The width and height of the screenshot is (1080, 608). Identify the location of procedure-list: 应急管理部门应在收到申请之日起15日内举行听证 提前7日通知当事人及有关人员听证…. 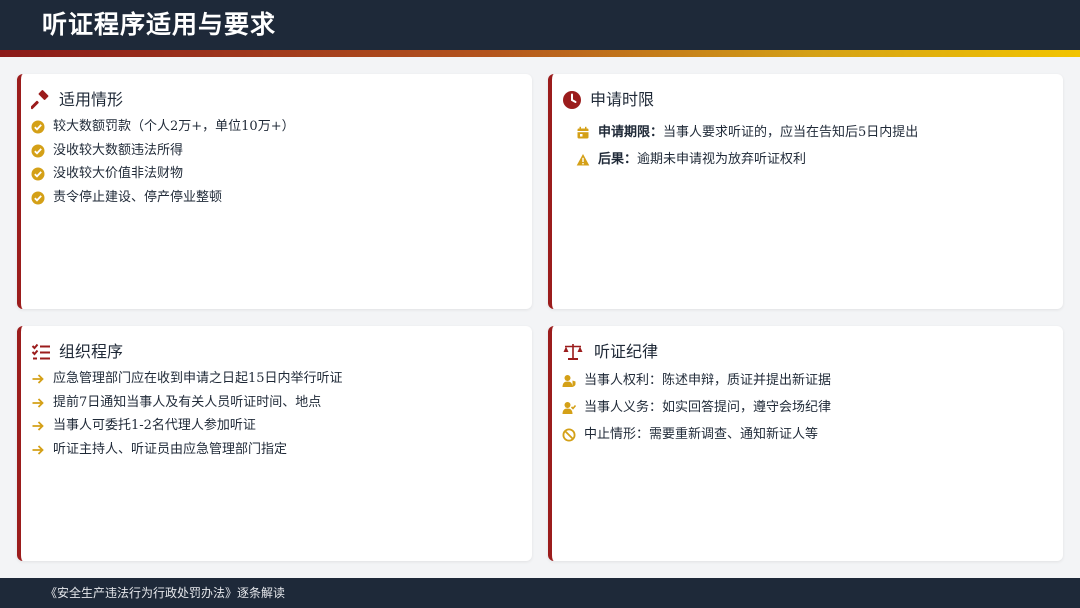
(187, 417).